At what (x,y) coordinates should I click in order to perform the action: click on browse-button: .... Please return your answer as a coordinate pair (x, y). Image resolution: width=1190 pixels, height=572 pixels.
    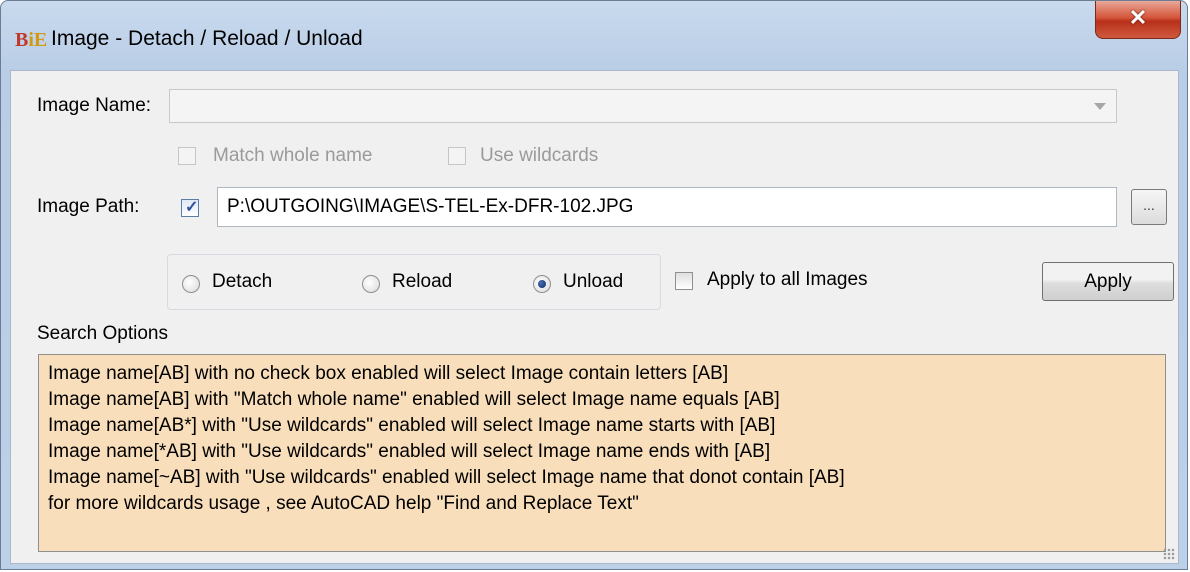
    Looking at the image, I should click on (1149, 207).